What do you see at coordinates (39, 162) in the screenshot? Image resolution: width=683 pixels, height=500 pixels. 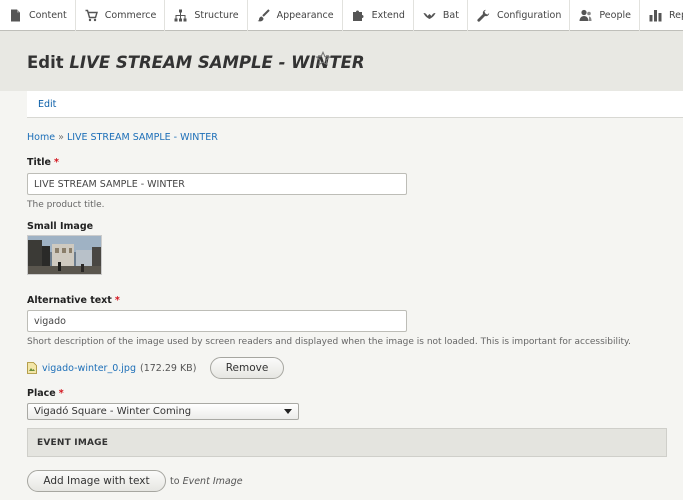 I see `title-label-text: Title` at bounding box center [39, 162].